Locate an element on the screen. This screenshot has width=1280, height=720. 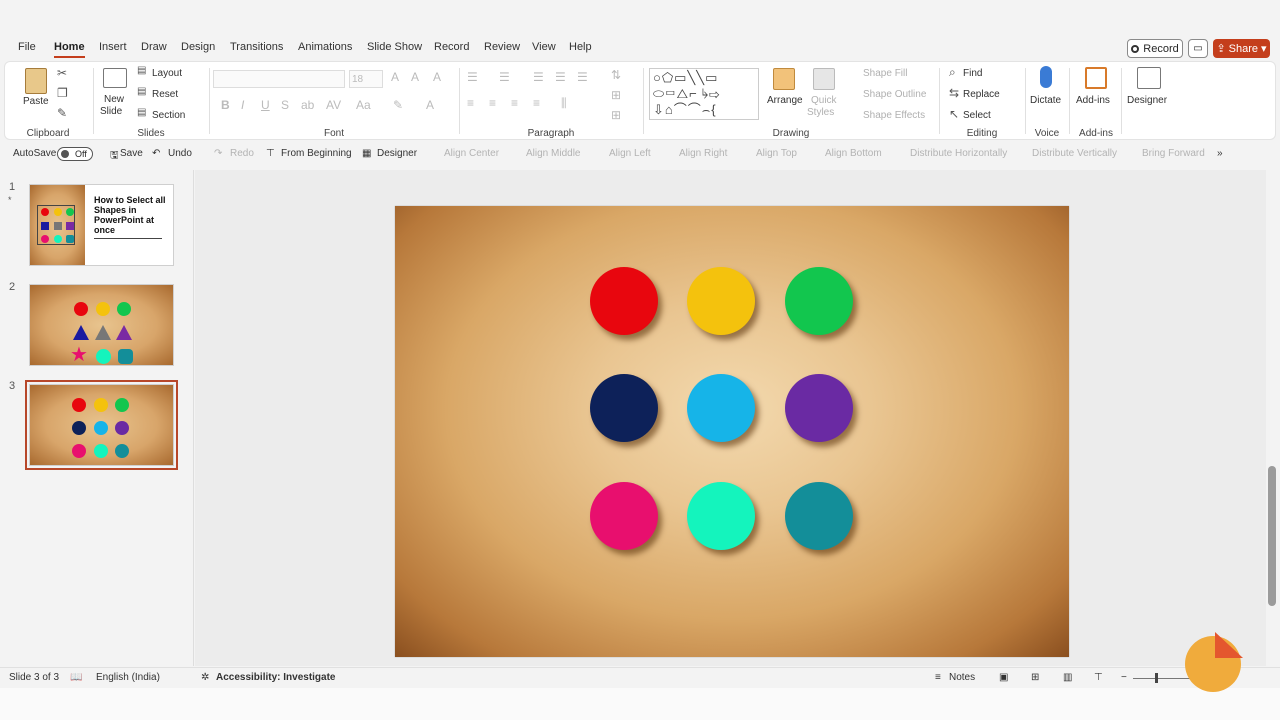
save-button: Save is located at coordinates (131, 153).